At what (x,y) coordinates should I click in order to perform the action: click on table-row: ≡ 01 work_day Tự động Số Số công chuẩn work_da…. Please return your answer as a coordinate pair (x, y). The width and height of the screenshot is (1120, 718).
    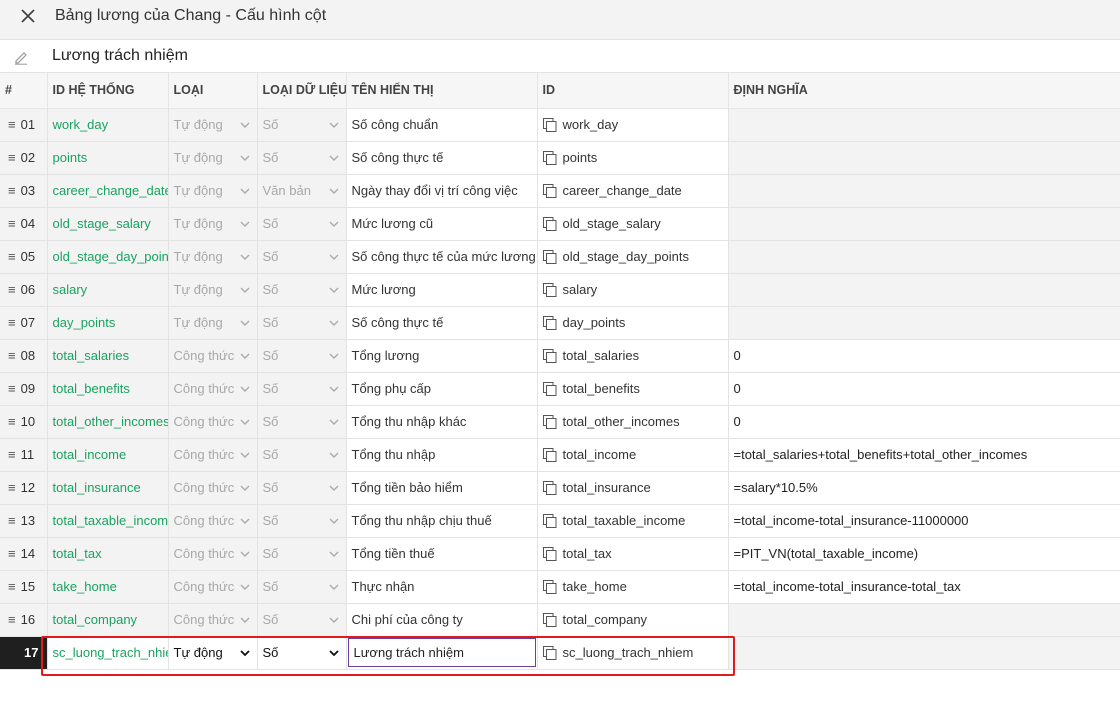
    Looking at the image, I should click on (560, 125).